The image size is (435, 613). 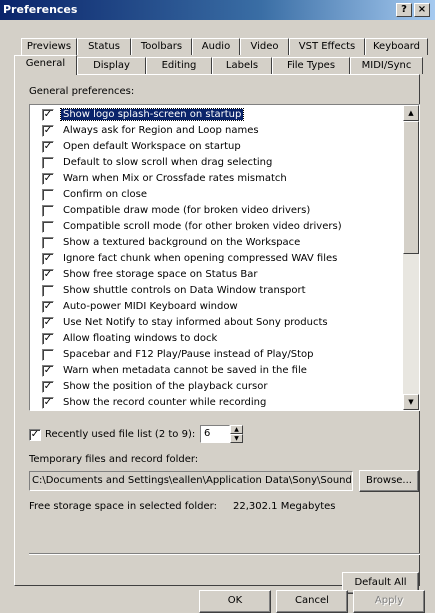 I want to click on tab-toolbars: Toolbars, so click(x=161, y=46).